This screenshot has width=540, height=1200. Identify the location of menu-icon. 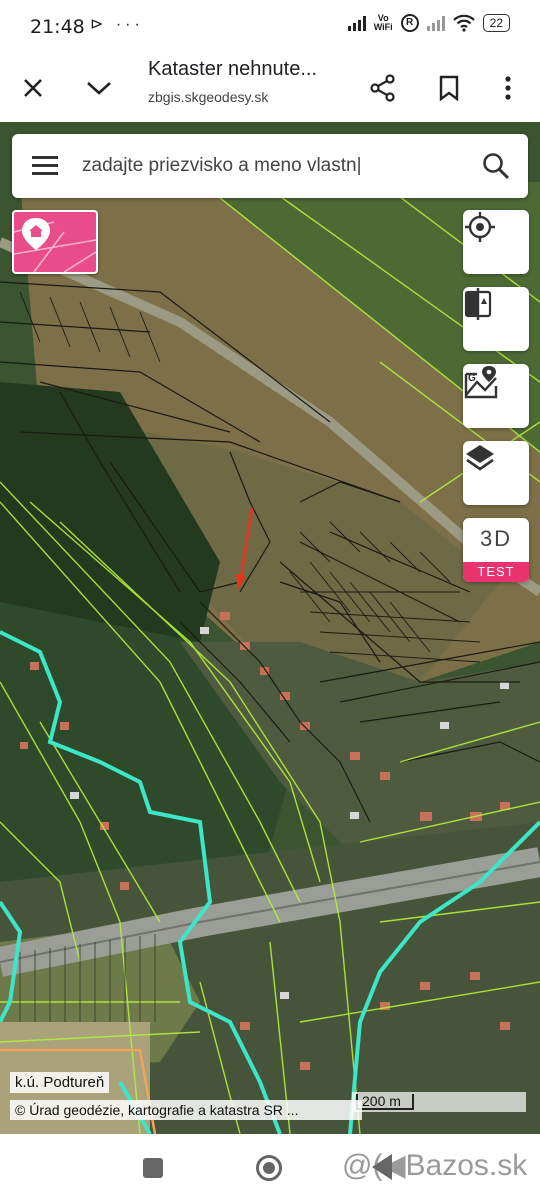
(45, 166).